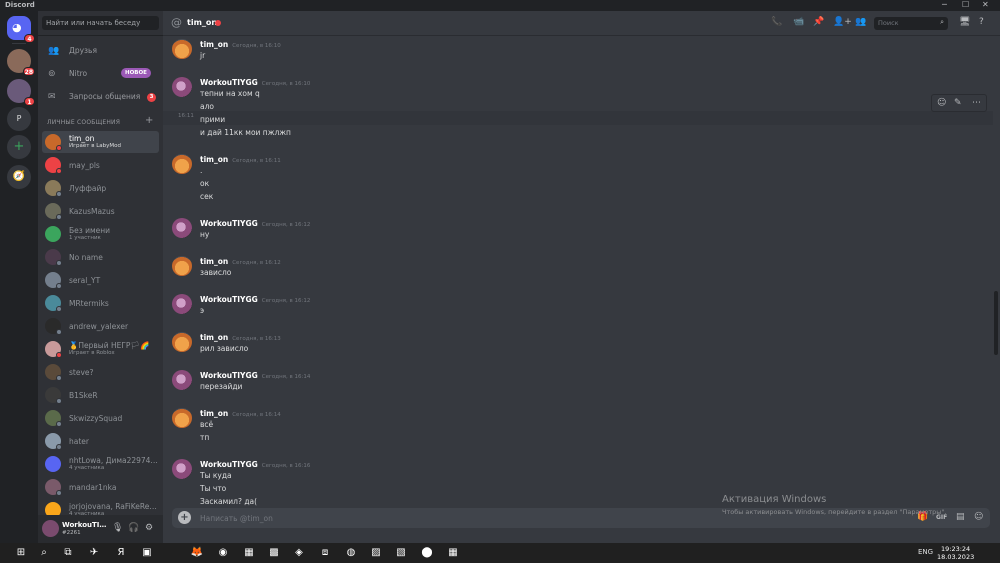  Describe the element at coordinates (100, 418) in the screenshot. I see `dm-item: SkwizzySquad` at that location.